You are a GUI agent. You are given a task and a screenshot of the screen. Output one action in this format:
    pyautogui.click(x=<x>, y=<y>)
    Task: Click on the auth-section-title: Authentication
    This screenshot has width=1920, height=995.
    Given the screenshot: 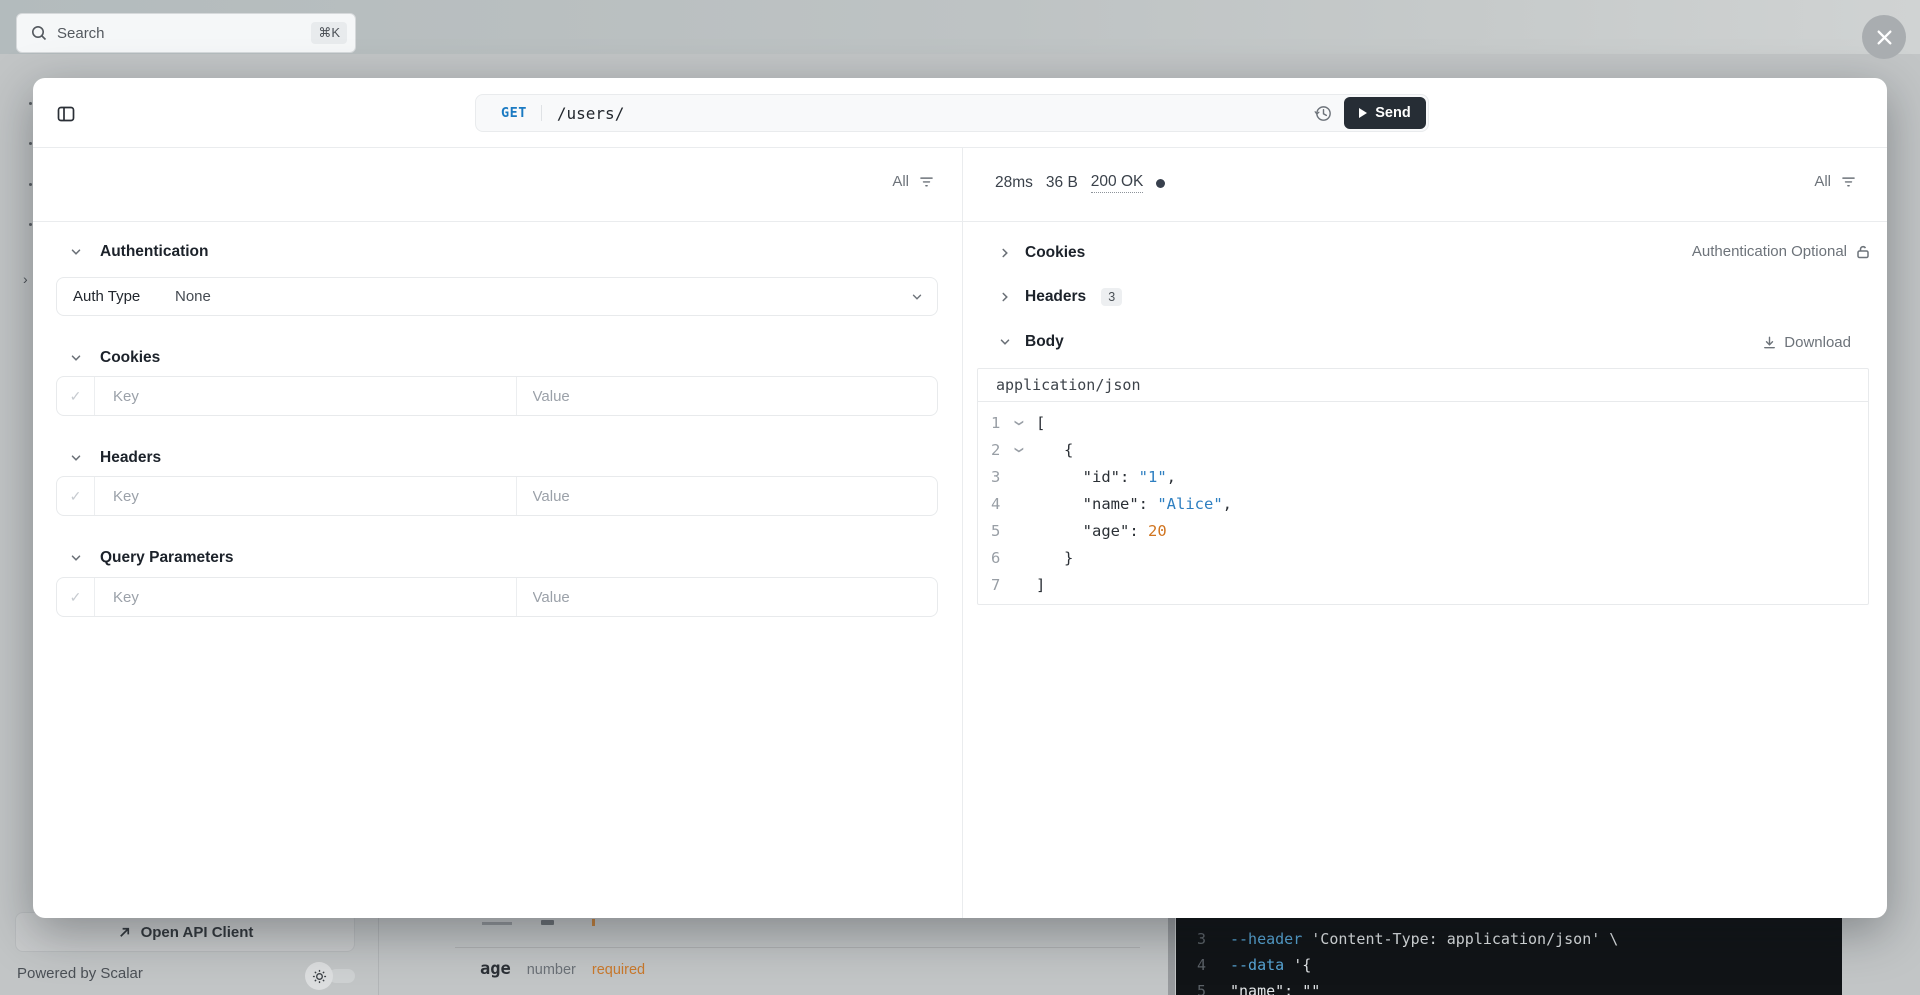 What is the action you would take?
    pyautogui.click(x=154, y=251)
    